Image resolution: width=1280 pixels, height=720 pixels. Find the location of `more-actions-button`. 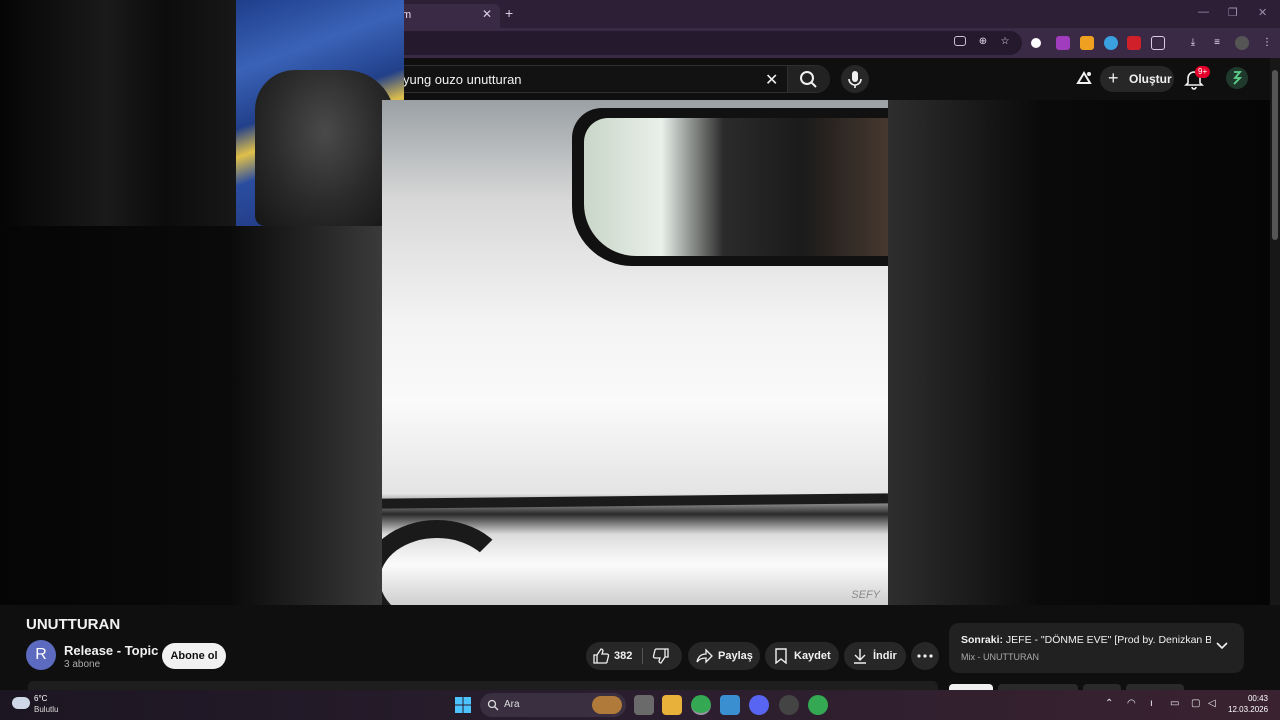

more-actions-button is located at coordinates (925, 656).